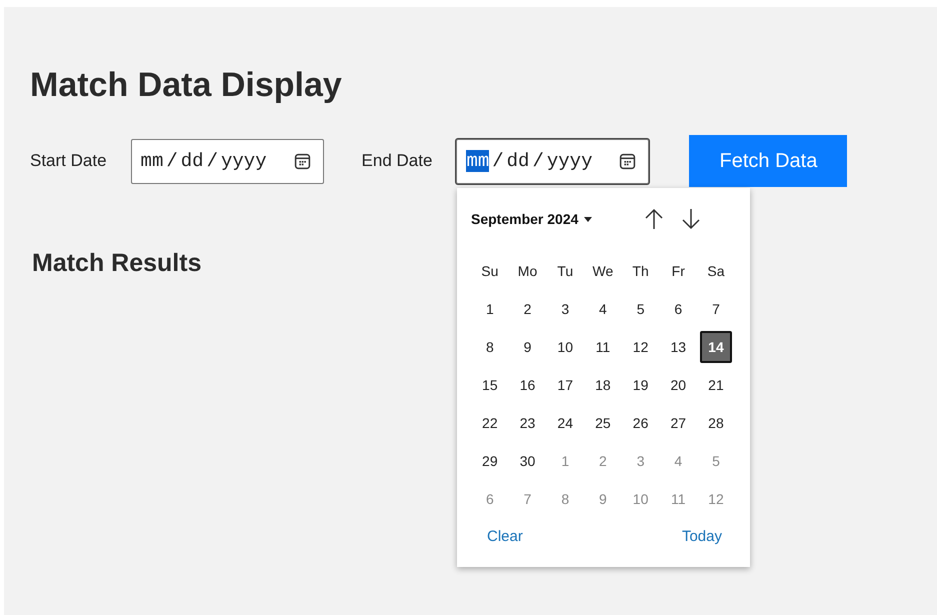 This screenshot has width=937, height=615. Describe the element at coordinates (528, 271) in the screenshot. I see `weekday-label: Mo` at that location.